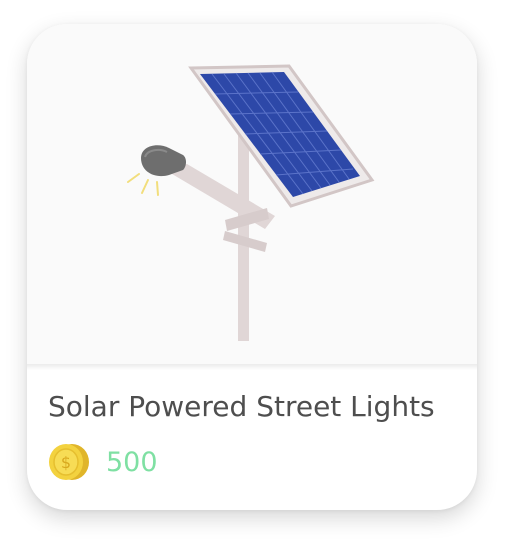  Describe the element at coordinates (243, 235) in the screenshot. I see `light-pole` at that location.